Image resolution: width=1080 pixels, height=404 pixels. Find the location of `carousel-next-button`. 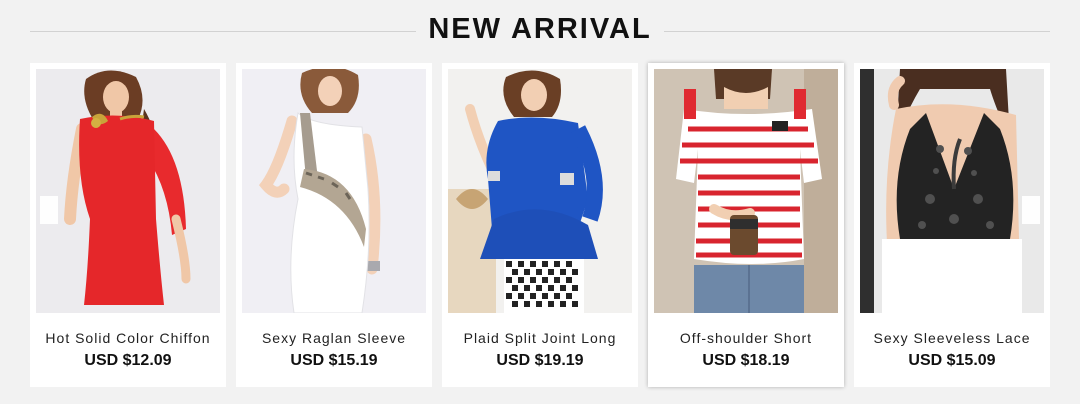

carousel-next-button is located at coordinates (1031, 210).